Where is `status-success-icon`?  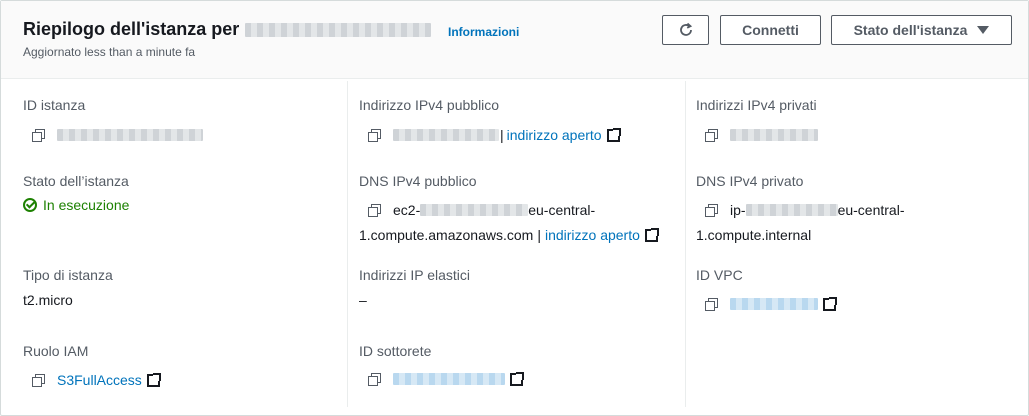 status-success-icon is located at coordinates (30, 205).